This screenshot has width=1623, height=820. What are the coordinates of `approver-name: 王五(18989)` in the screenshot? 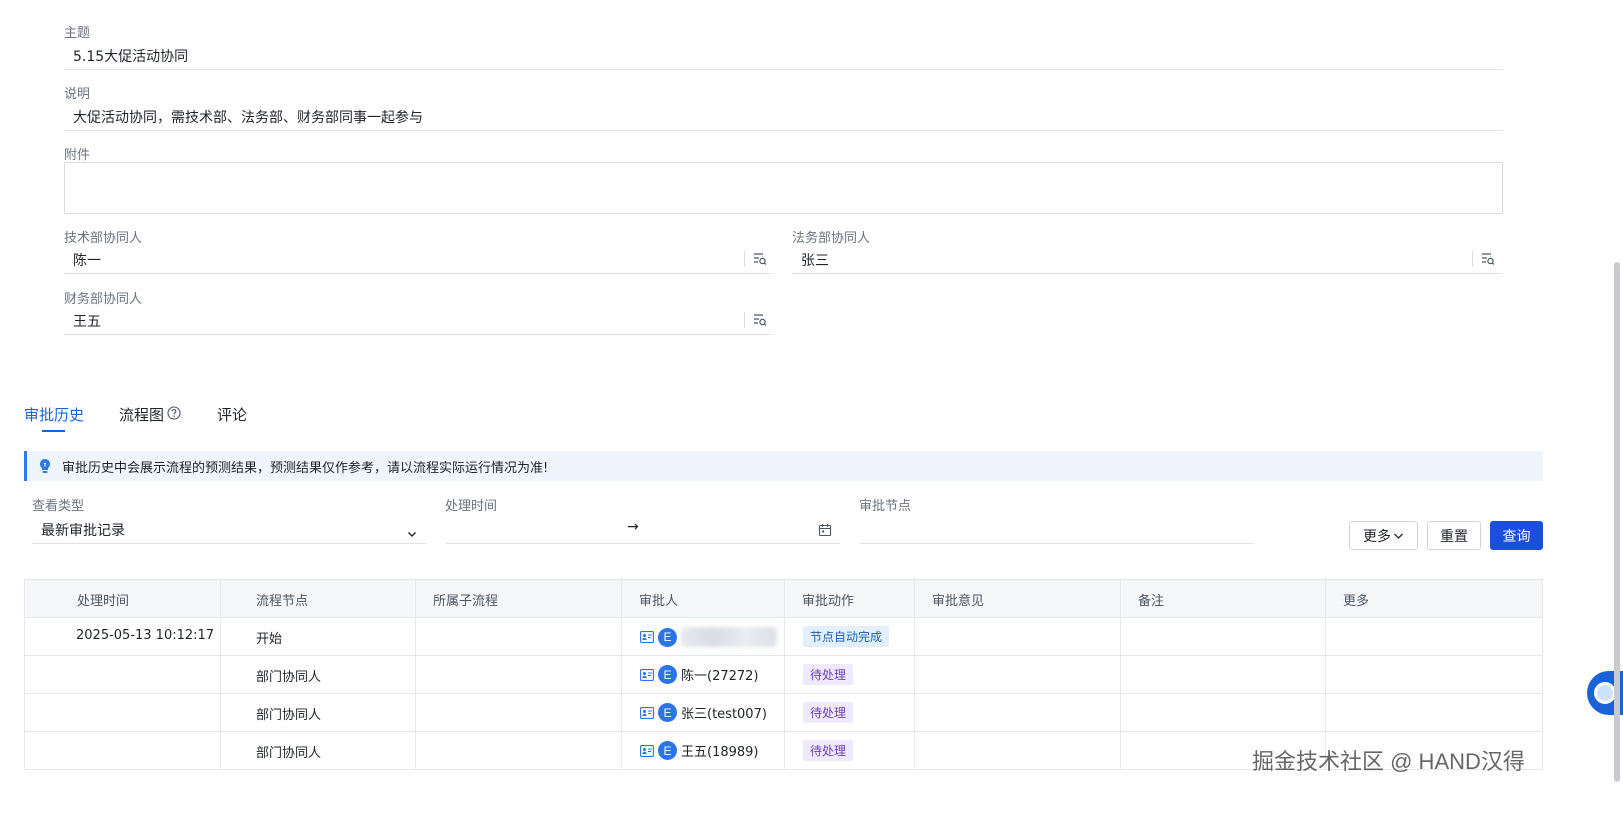 It's located at (720, 750).